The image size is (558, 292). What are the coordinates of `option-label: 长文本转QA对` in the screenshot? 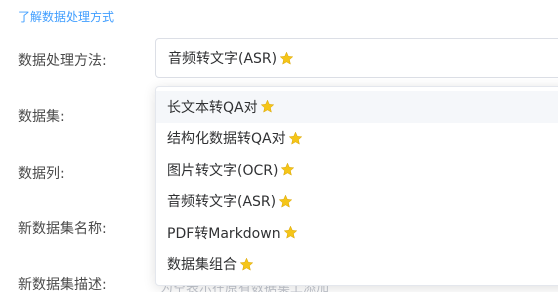 It's located at (212, 107).